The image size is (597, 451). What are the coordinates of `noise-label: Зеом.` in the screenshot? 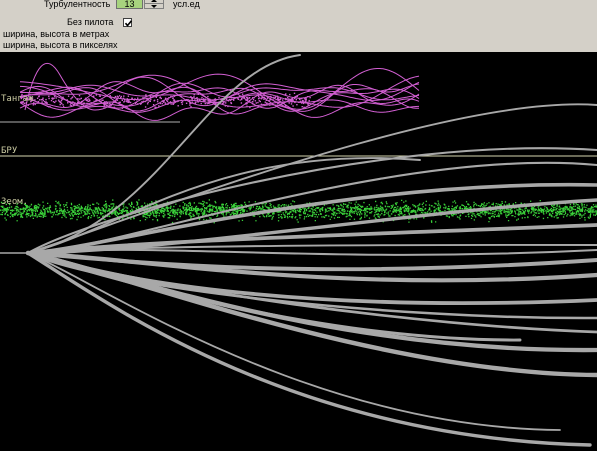 It's located at (14, 202).